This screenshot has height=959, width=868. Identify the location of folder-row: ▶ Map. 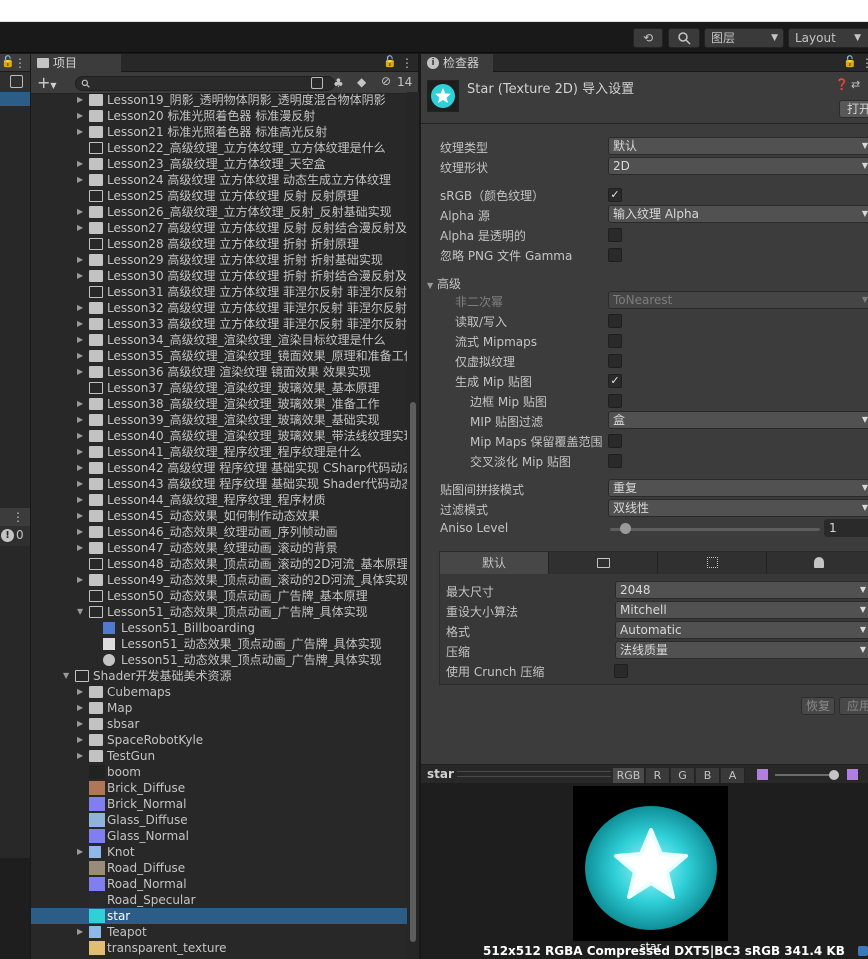
(219, 708).